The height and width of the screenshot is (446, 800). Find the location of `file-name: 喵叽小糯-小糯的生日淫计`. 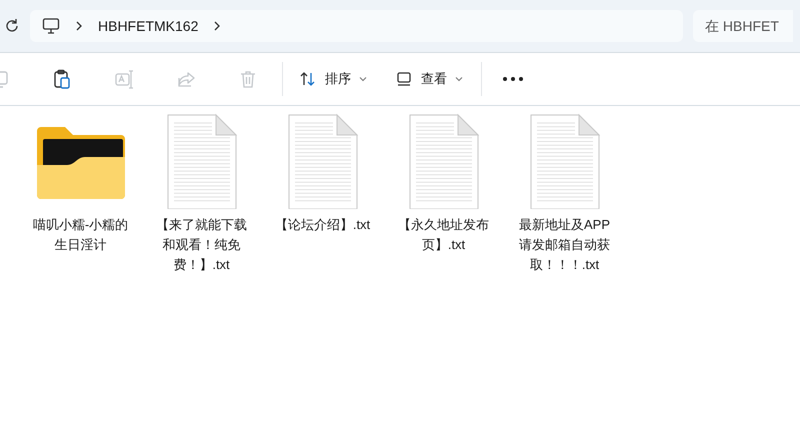

file-name: 喵叽小糯-小糯的生日淫计 is located at coordinates (80, 235).